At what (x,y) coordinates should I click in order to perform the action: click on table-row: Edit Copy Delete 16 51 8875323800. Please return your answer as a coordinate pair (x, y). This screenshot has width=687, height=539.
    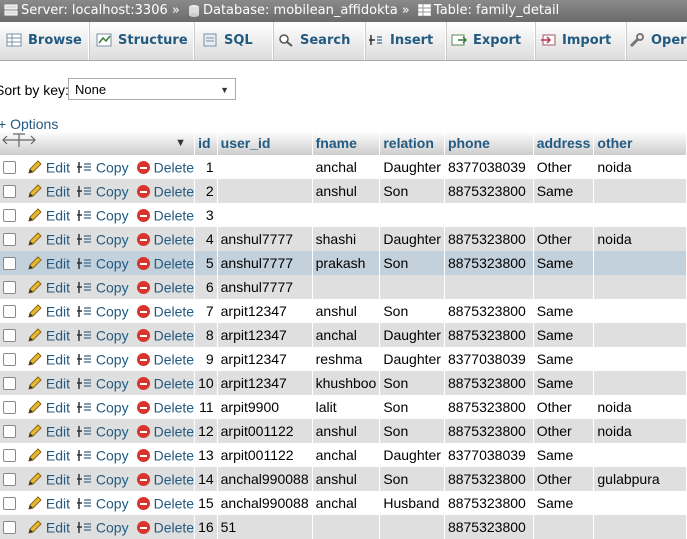
    Looking at the image, I should click on (343, 527).